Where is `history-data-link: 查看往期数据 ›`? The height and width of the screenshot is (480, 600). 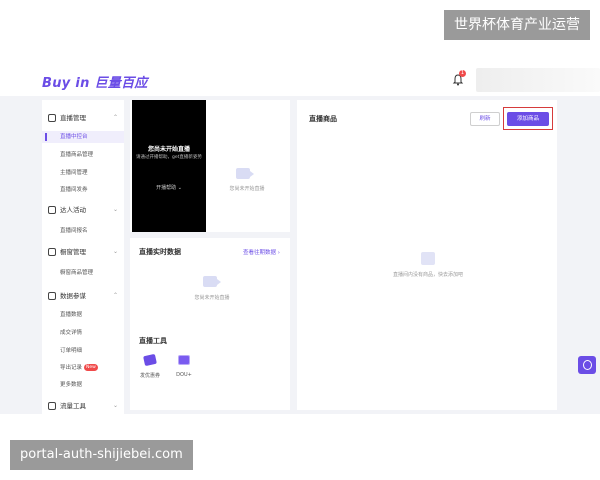
history-data-link: 查看往期数据 › is located at coordinates (261, 252).